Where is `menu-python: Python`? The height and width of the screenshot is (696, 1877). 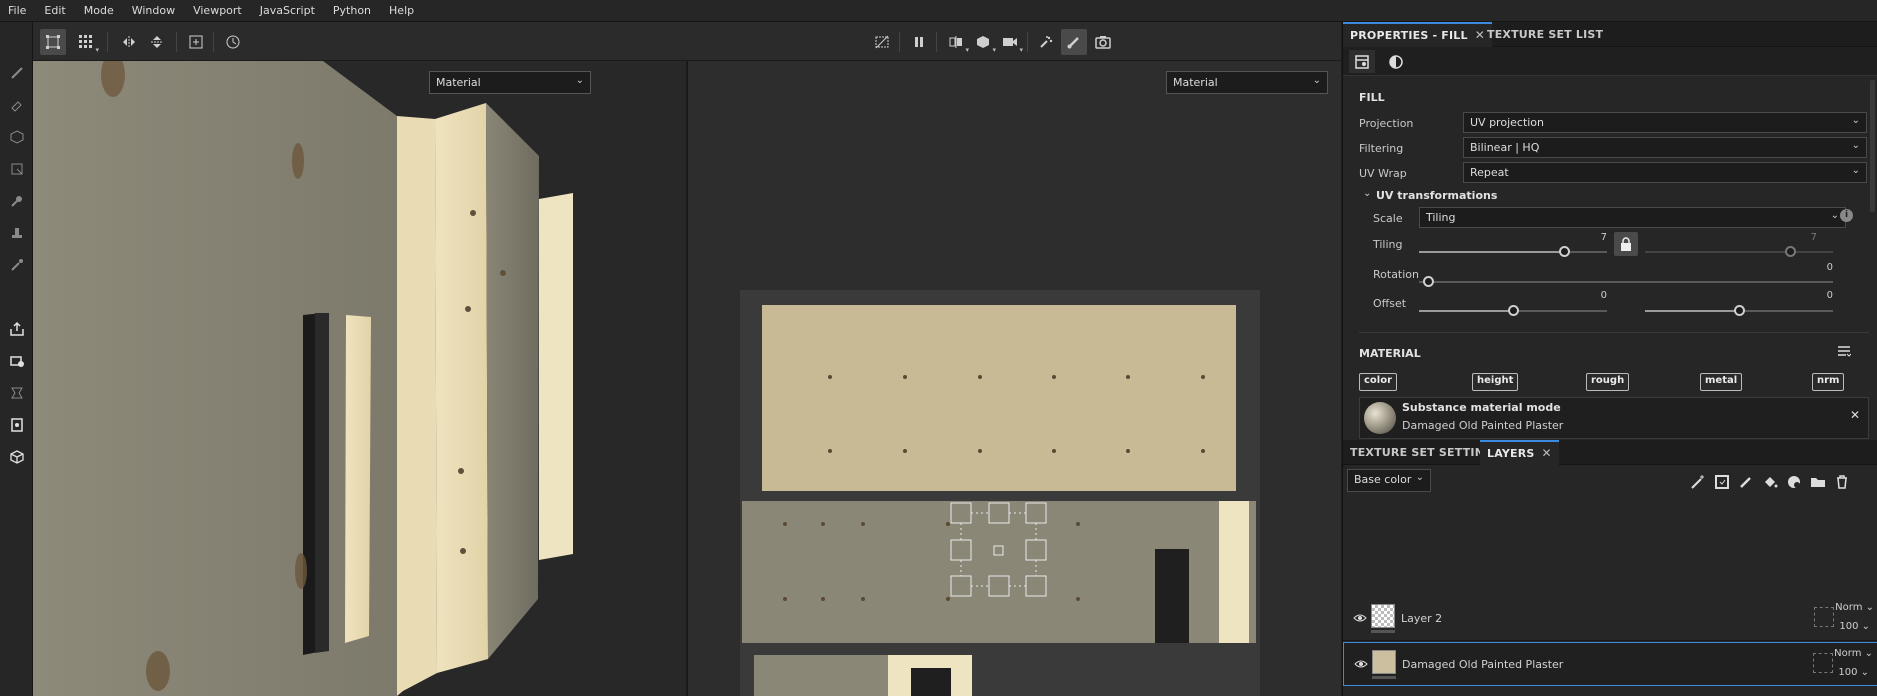
menu-python: Python is located at coordinates (352, 10).